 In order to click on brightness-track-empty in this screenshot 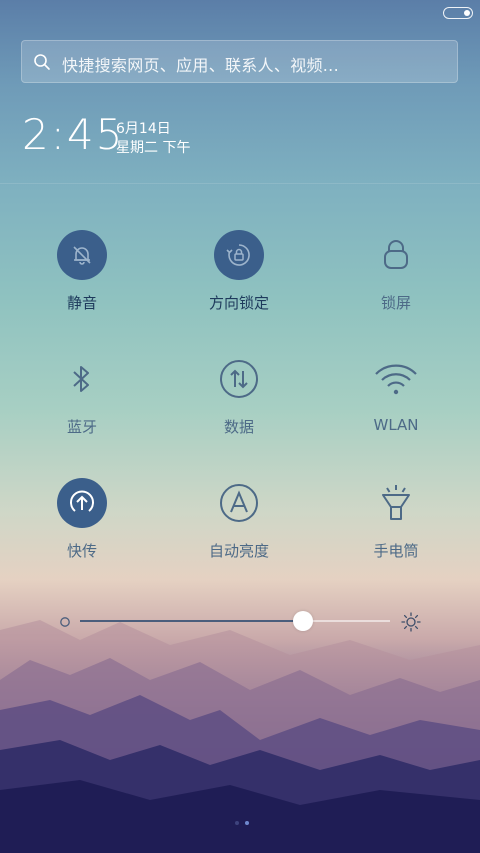, I will do `click(346, 621)`.